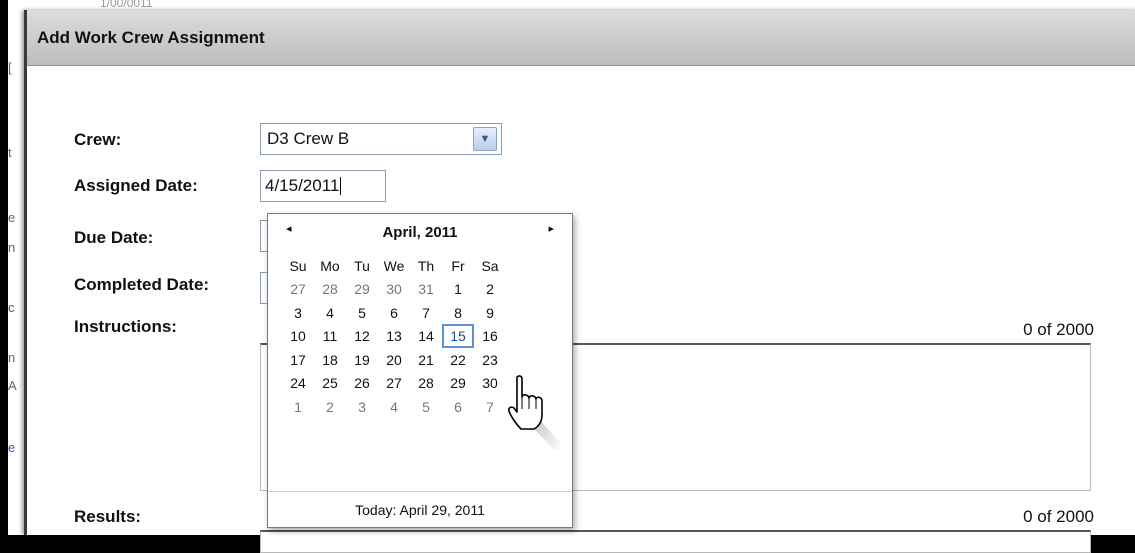 The image size is (1135, 553). Describe the element at coordinates (458, 289) in the screenshot. I see `calendar-day: 1` at that location.